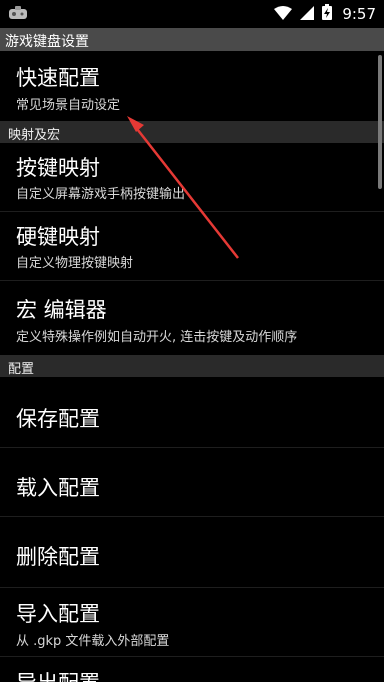  Describe the element at coordinates (58, 557) in the screenshot. I see `delete-config-title: 删除配置` at that location.